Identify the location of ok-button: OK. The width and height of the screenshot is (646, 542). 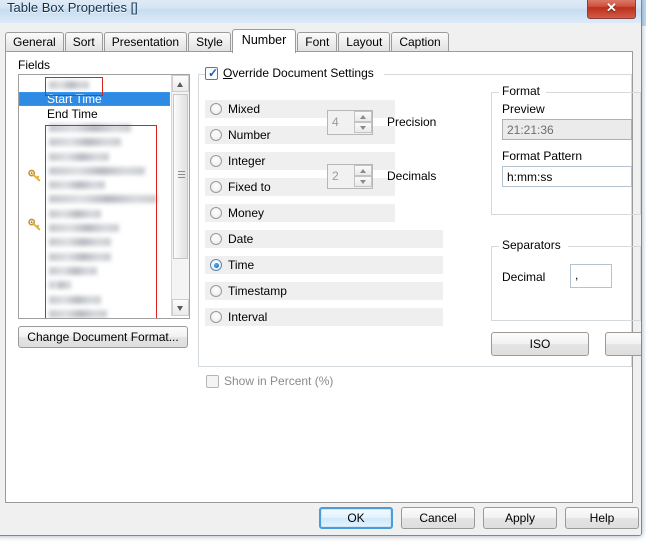
(356, 518).